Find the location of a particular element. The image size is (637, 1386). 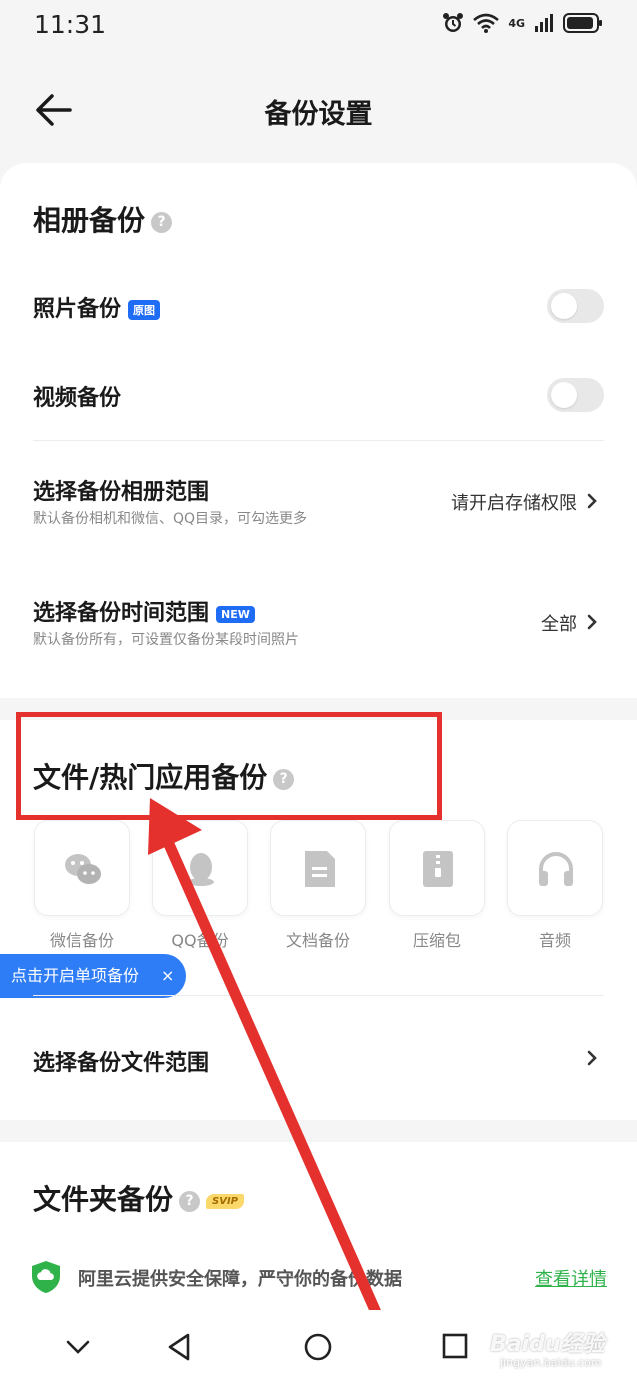

time-range-row: 选择备份时间范围 NEW is located at coordinates (144, 611).